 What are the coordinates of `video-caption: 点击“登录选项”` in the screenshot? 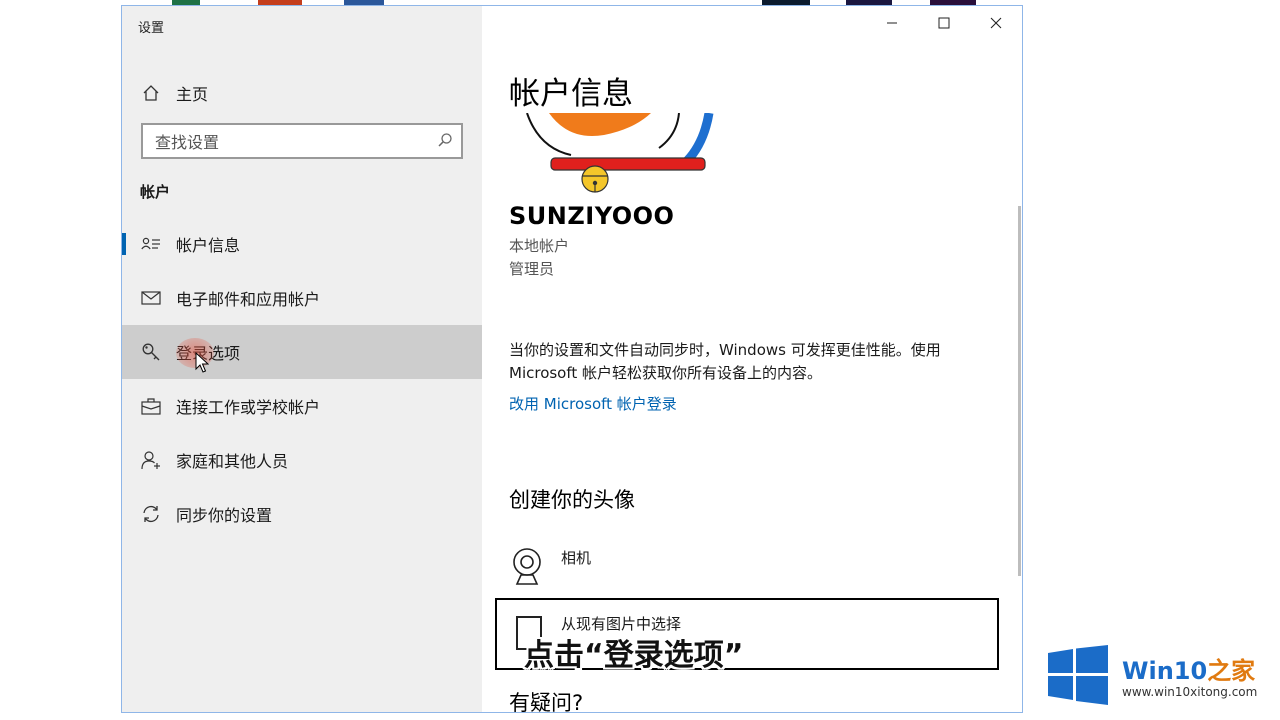 It's located at (634, 655).